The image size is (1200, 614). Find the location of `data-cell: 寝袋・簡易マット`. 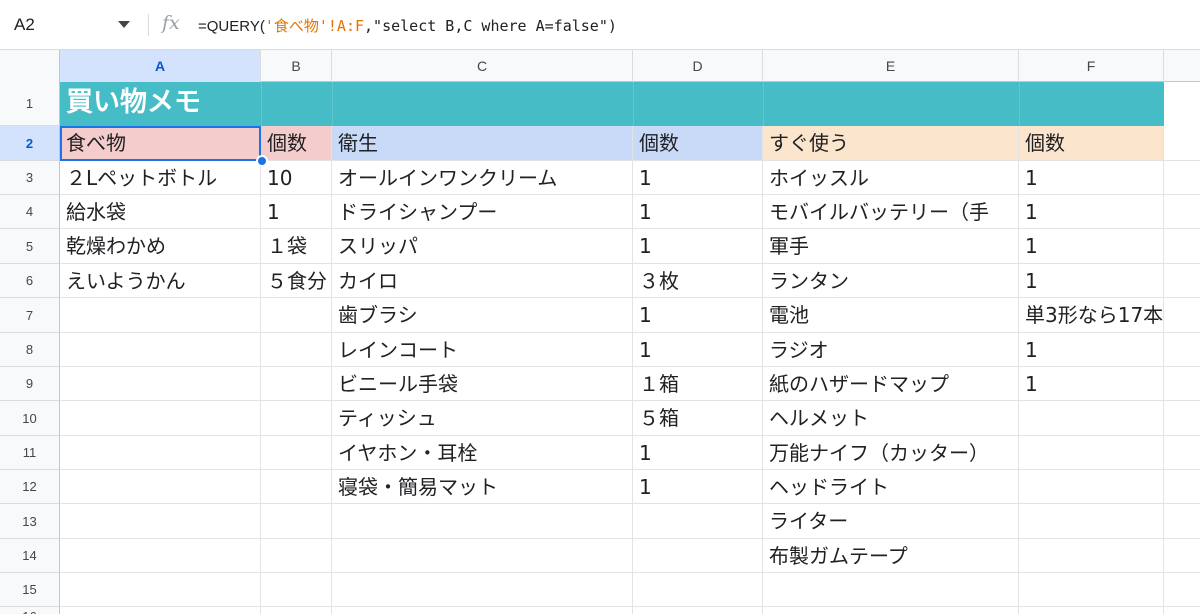

data-cell: 寝袋・簡易マット is located at coordinates (482, 487).